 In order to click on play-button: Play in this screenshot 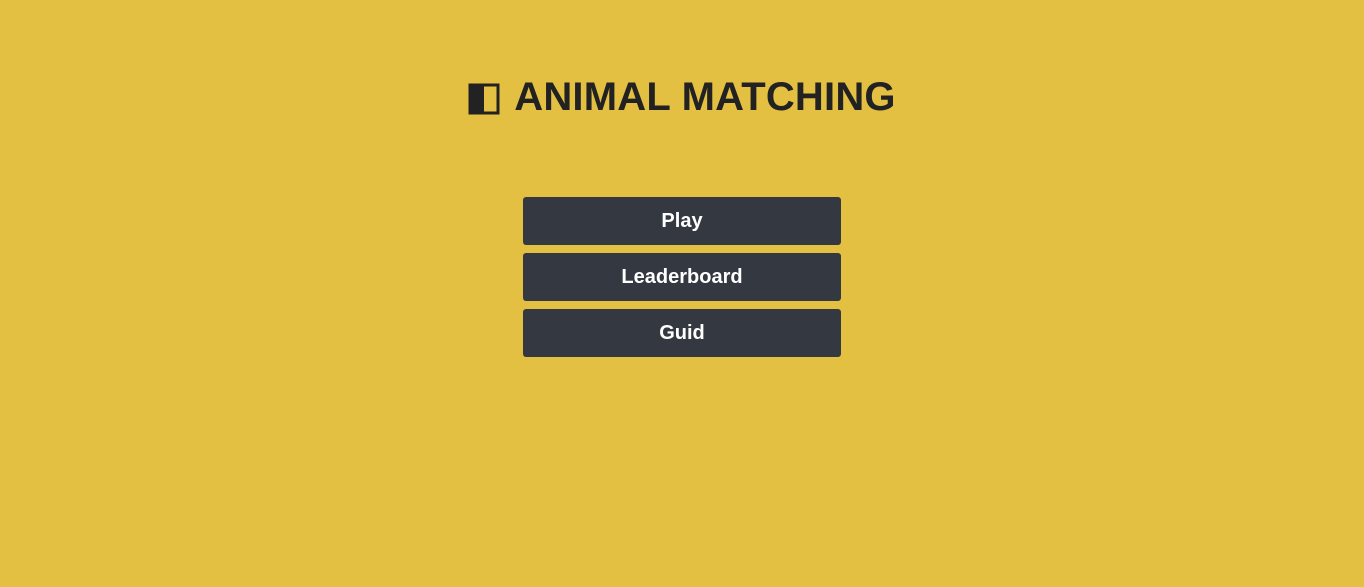, I will do `click(682, 221)`.